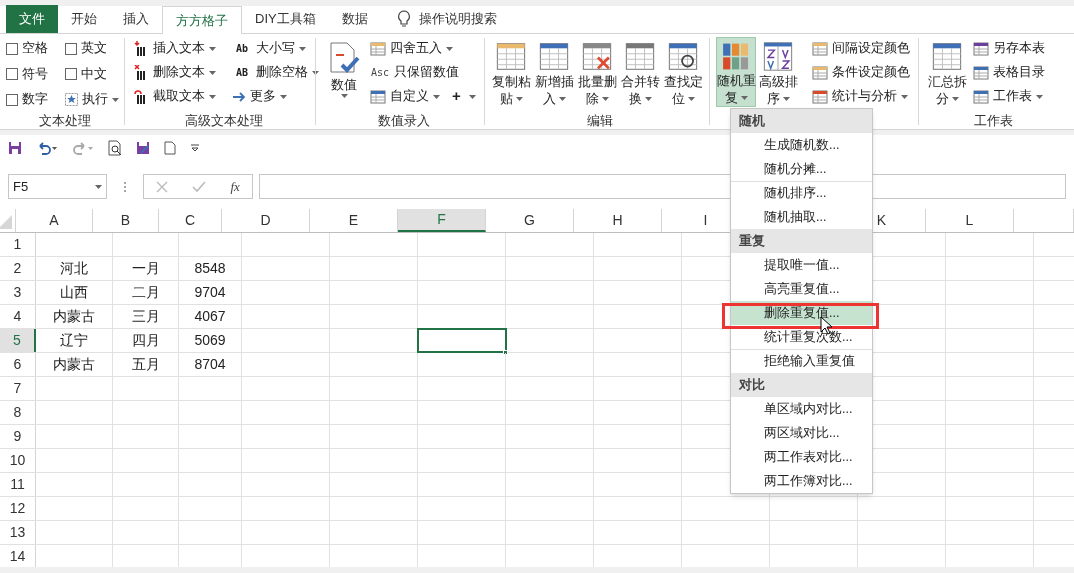  What do you see at coordinates (94, 48) in the screenshot?
I see `checkbox: 英文` at bounding box center [94, 48].